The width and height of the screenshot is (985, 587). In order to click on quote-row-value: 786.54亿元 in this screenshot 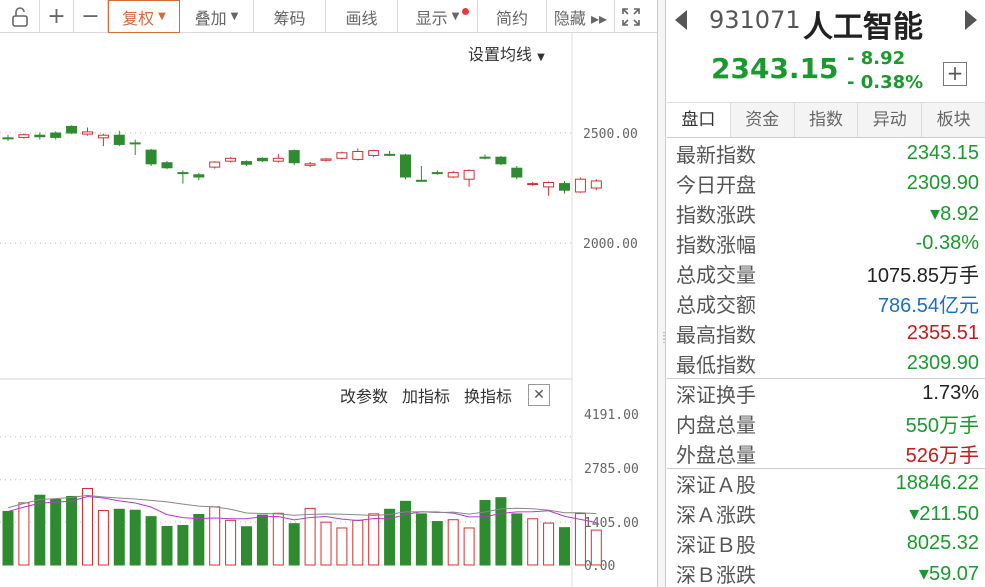, I will do `click(928, 305)`.